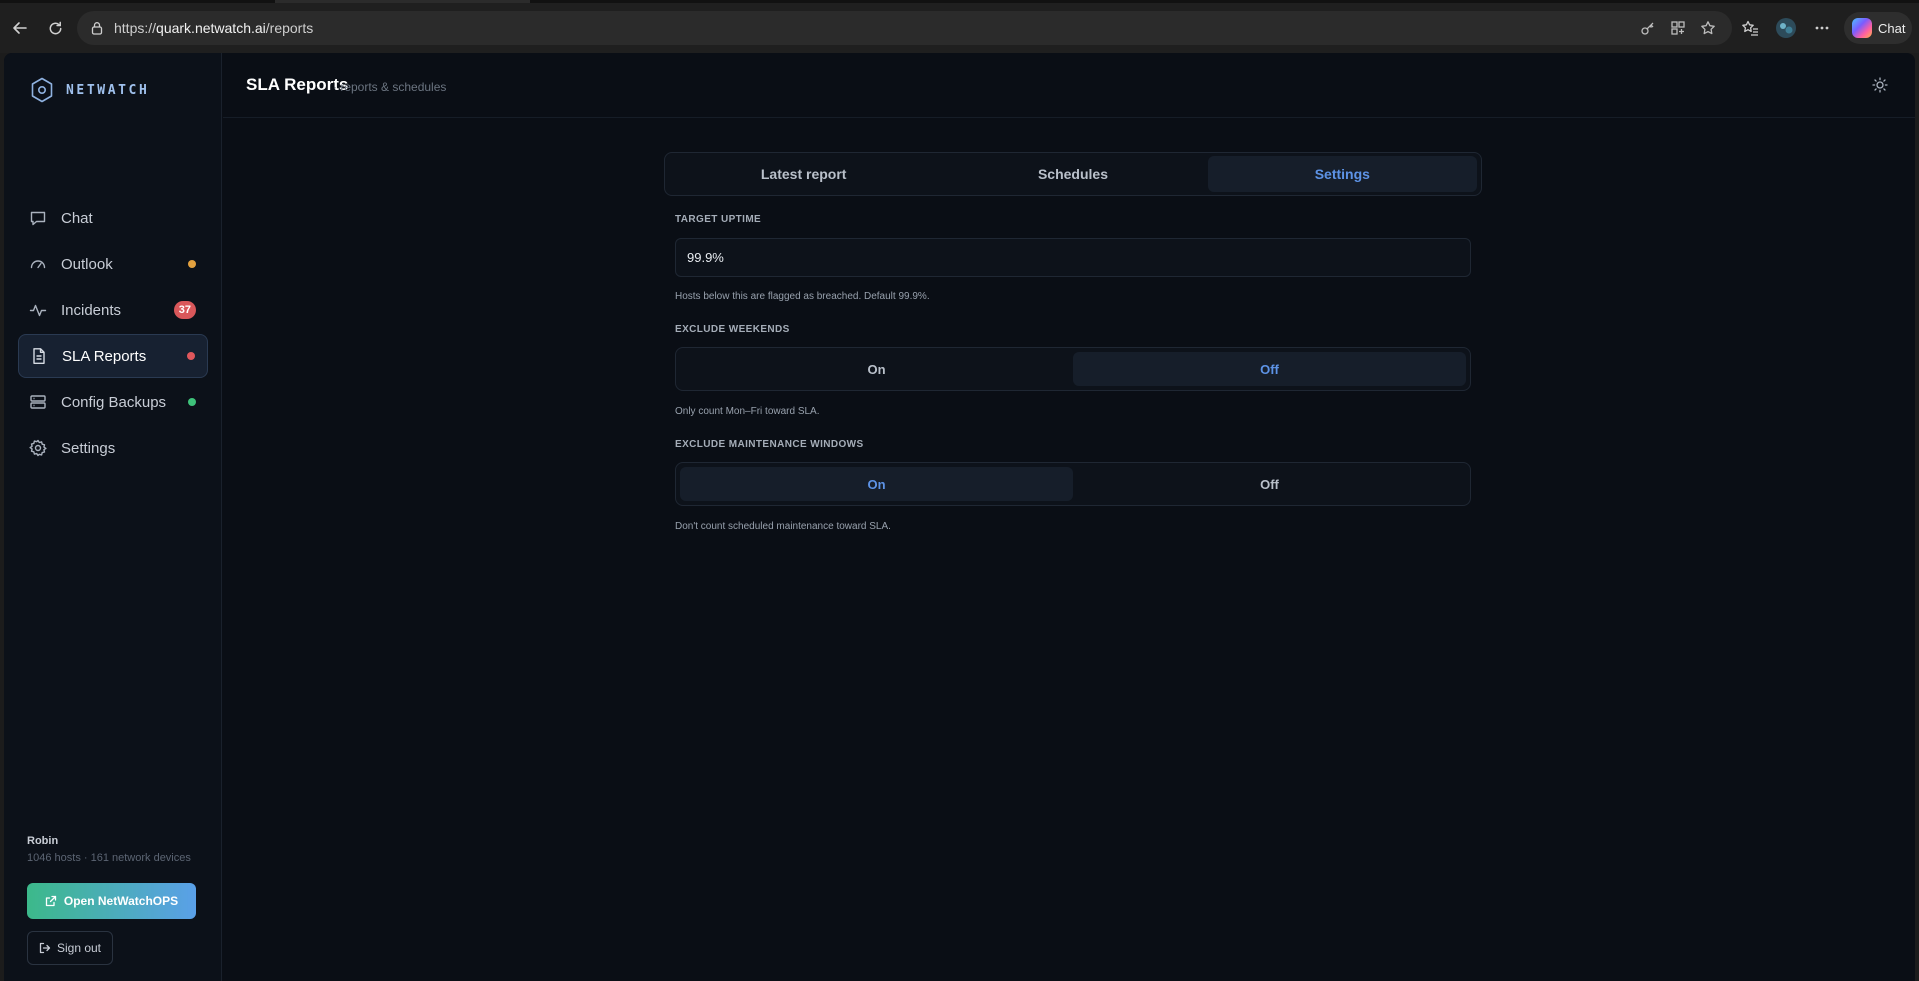  What do you see at coordinates (769, 444) in the screenshot?
I see `exclude-maintenance-label: EXCLUDE MAINTENANCE WINDOWS` at bounding box center [769, 444].